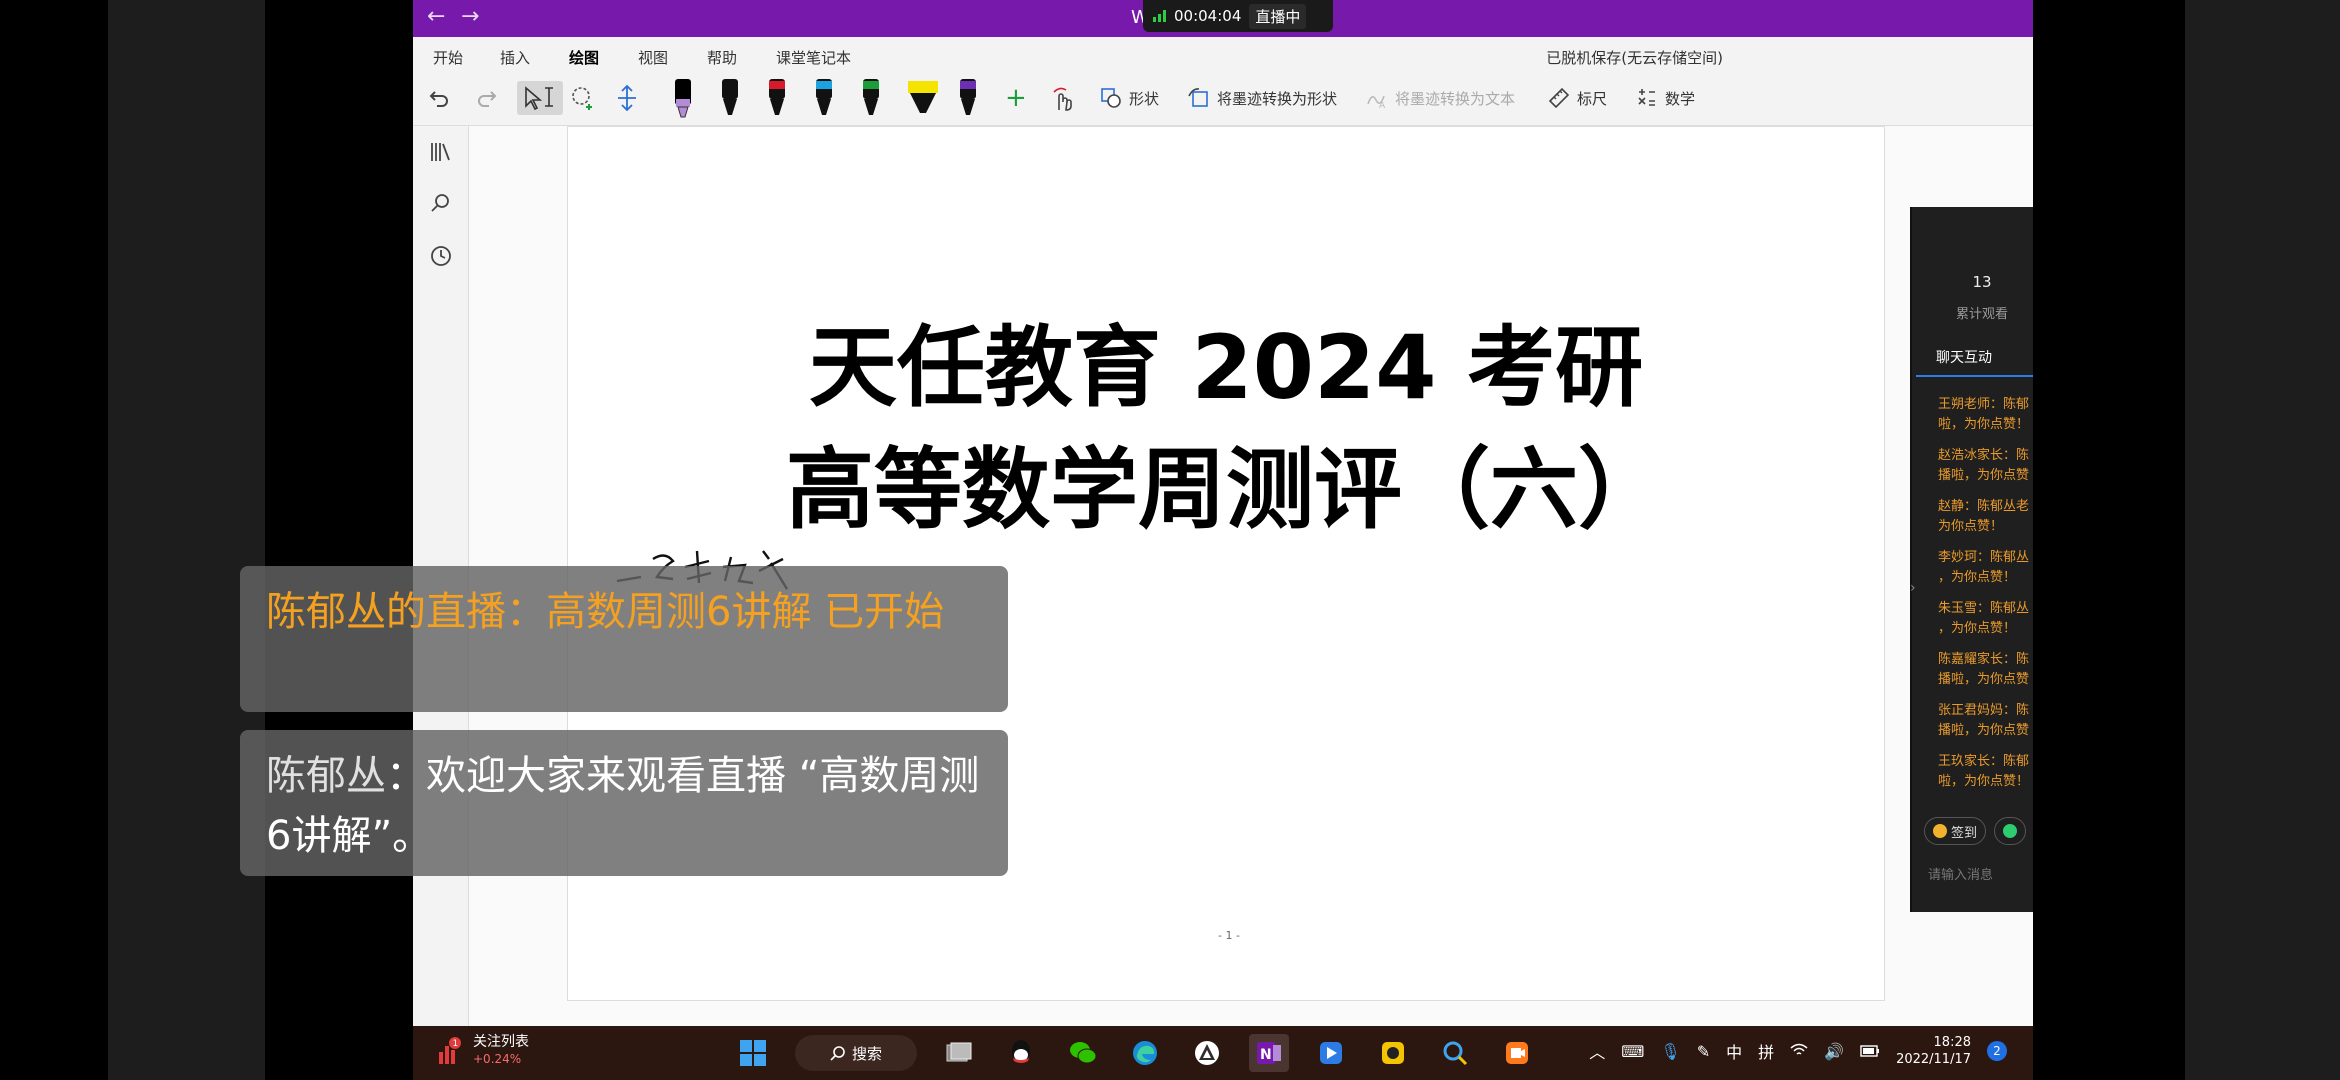  Describe the element at coordinates (1665, 98) in the screenshot. I see `math-button: 数学` at that location.